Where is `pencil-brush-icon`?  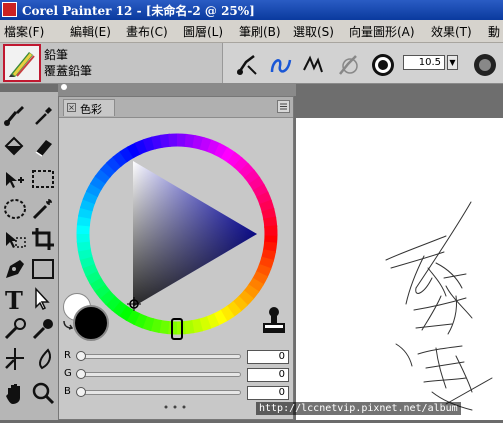
pencil-brush-icon is located at coordinates (22, 63).